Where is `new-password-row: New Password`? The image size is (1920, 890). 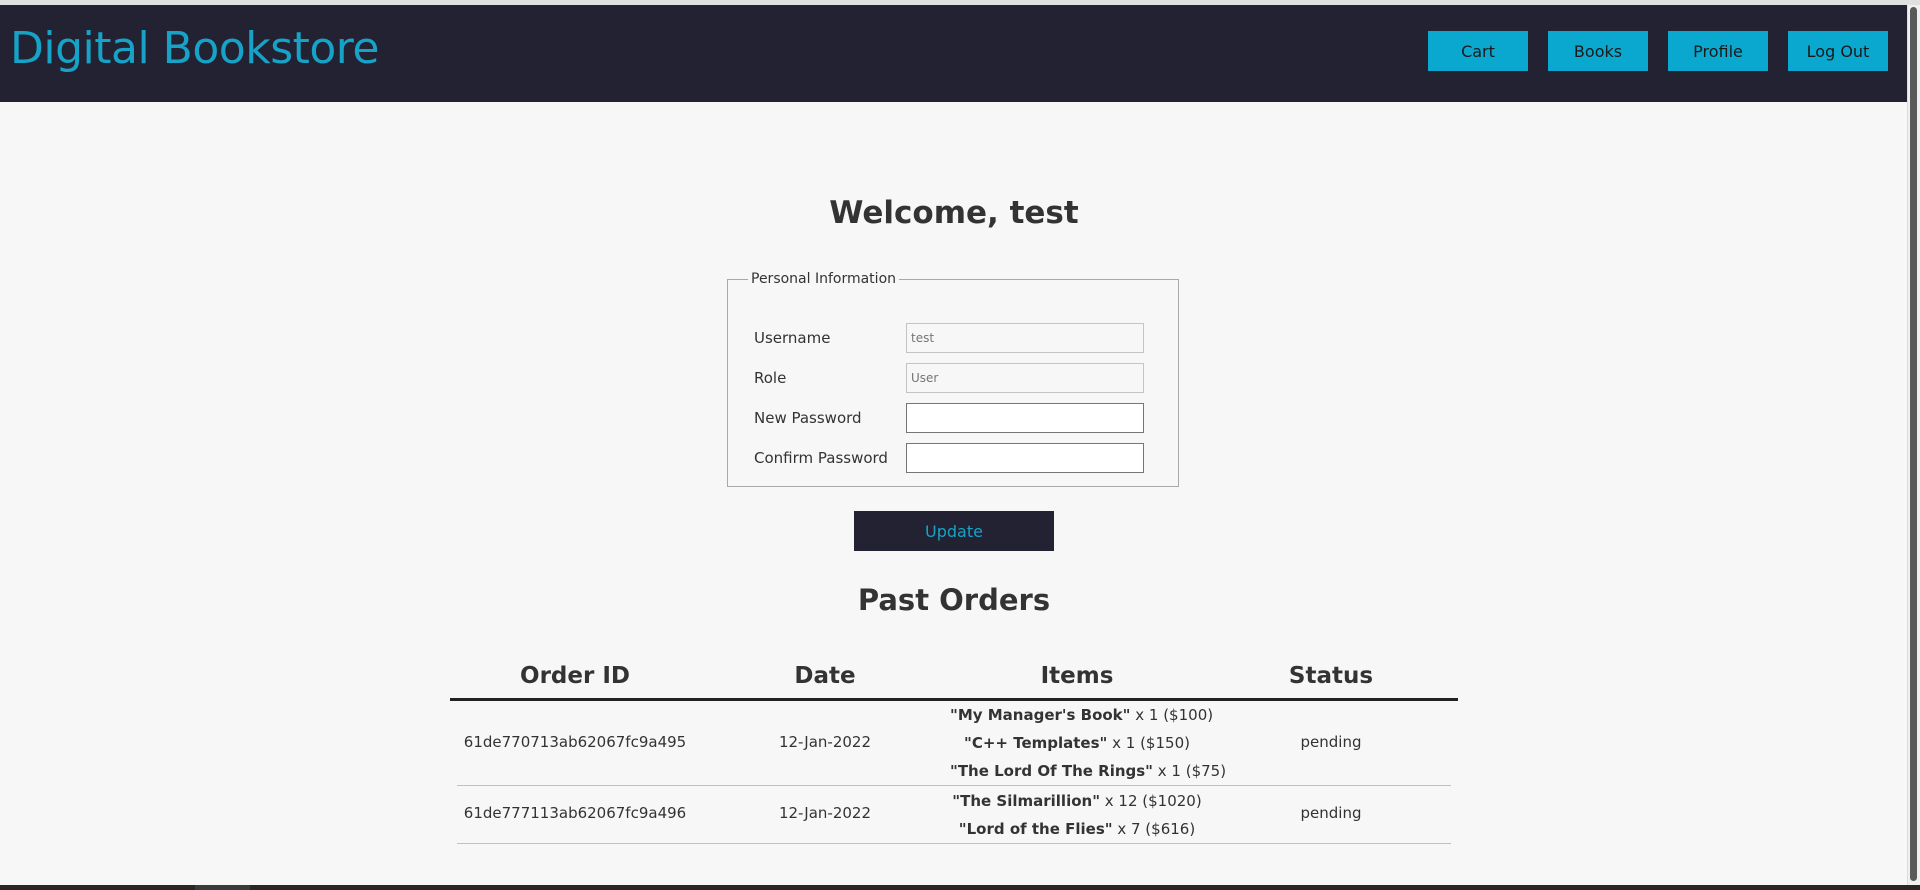
new-password-row: New Password is located at coordinates (954, 418).